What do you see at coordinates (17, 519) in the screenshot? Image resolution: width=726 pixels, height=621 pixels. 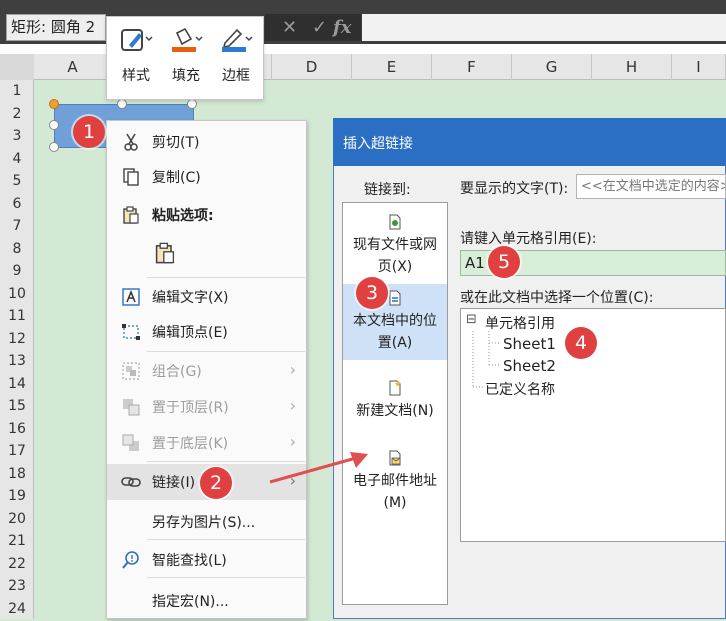 I see `row-header: 20` at bounding box center [17, 519].